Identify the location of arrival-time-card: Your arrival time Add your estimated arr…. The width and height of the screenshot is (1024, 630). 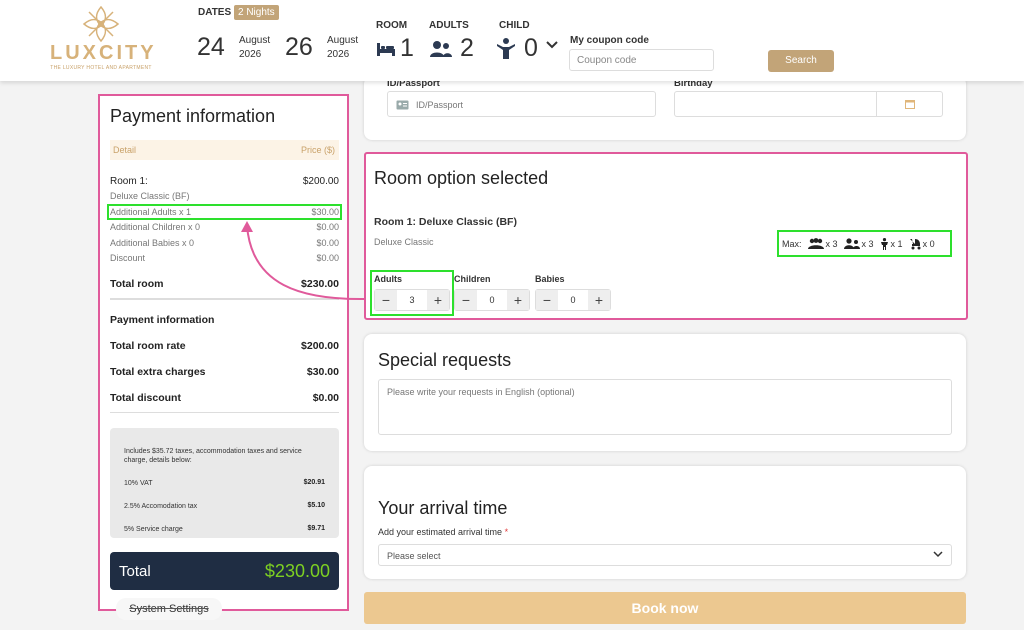
(665, 522).